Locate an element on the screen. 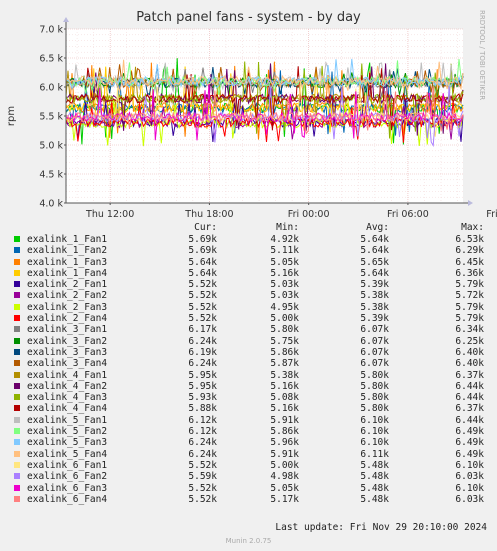 This screenshot has height=551, width=497. legend-max: 6.36k is located at coordinates (469, 273).